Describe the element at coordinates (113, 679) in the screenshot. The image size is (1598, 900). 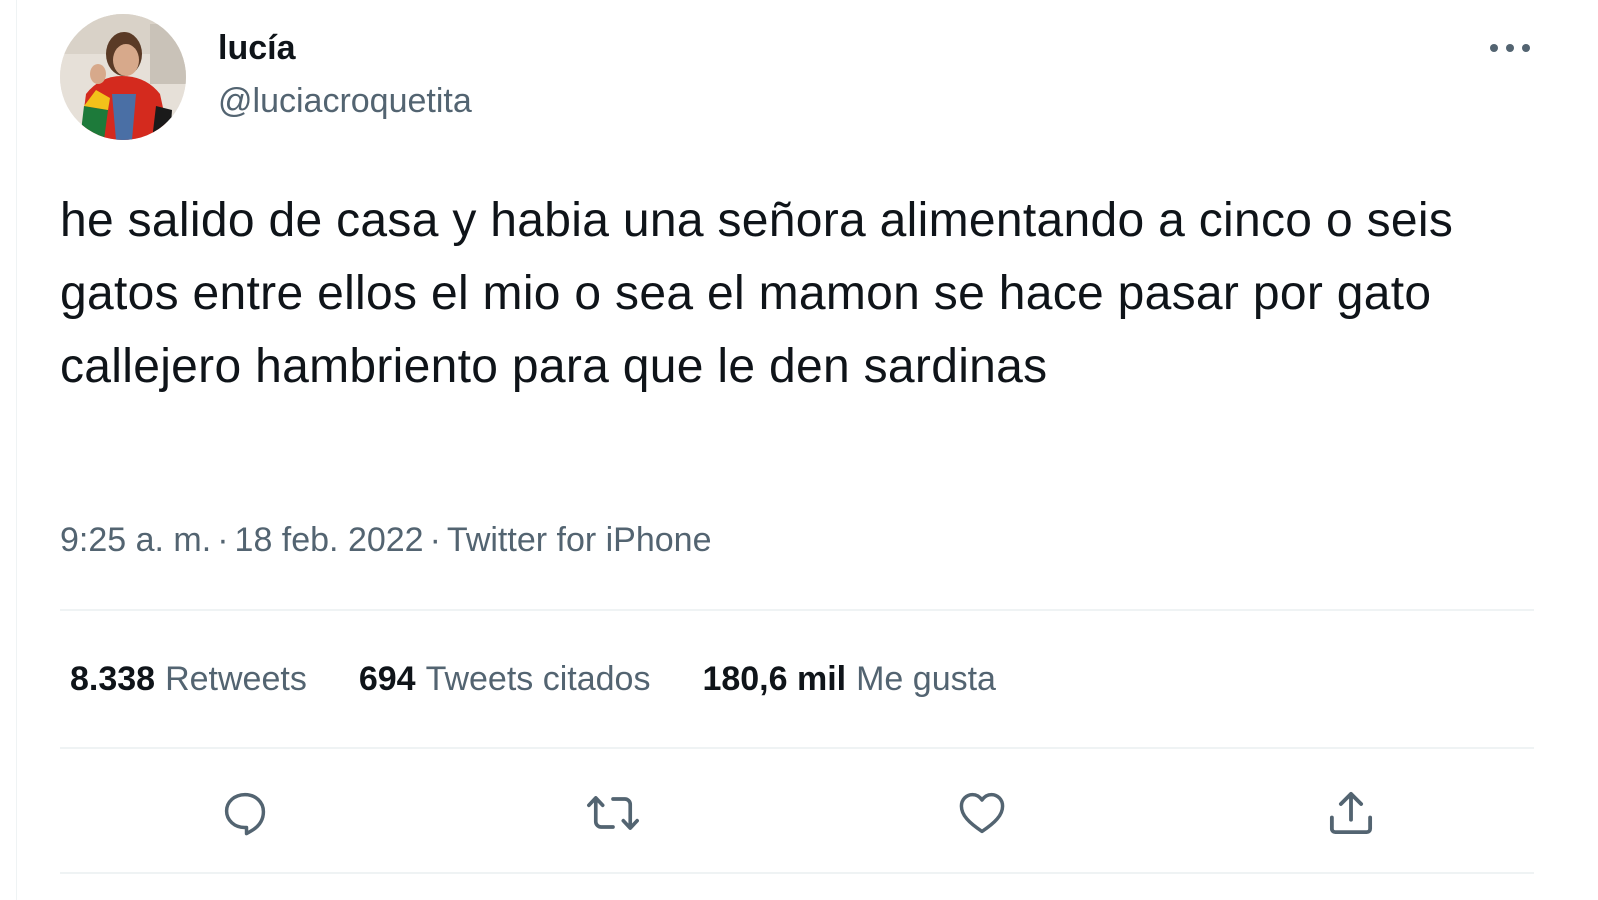
I see `retweets-count: 8.338` at that location.